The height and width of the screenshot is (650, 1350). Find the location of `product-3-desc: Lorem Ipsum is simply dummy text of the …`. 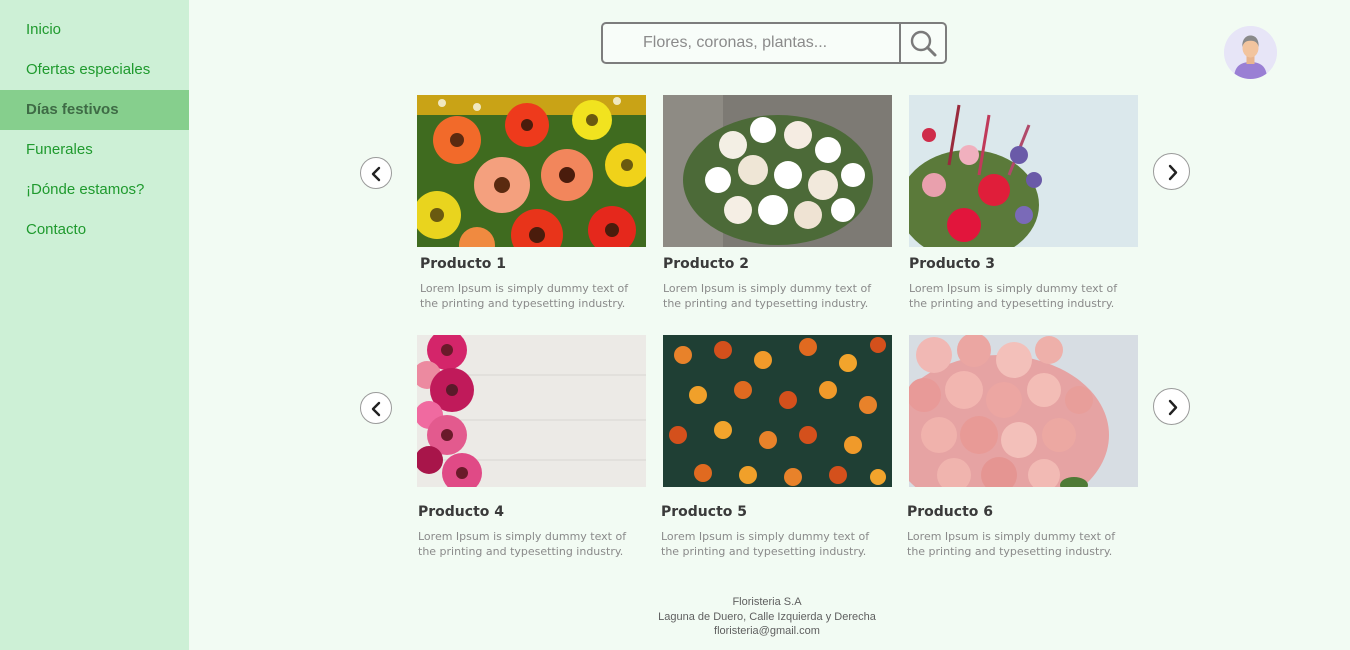

product-3-desc: Lorem Ipsum is simply dummy text of the … is located at coordinates (1013, 296).